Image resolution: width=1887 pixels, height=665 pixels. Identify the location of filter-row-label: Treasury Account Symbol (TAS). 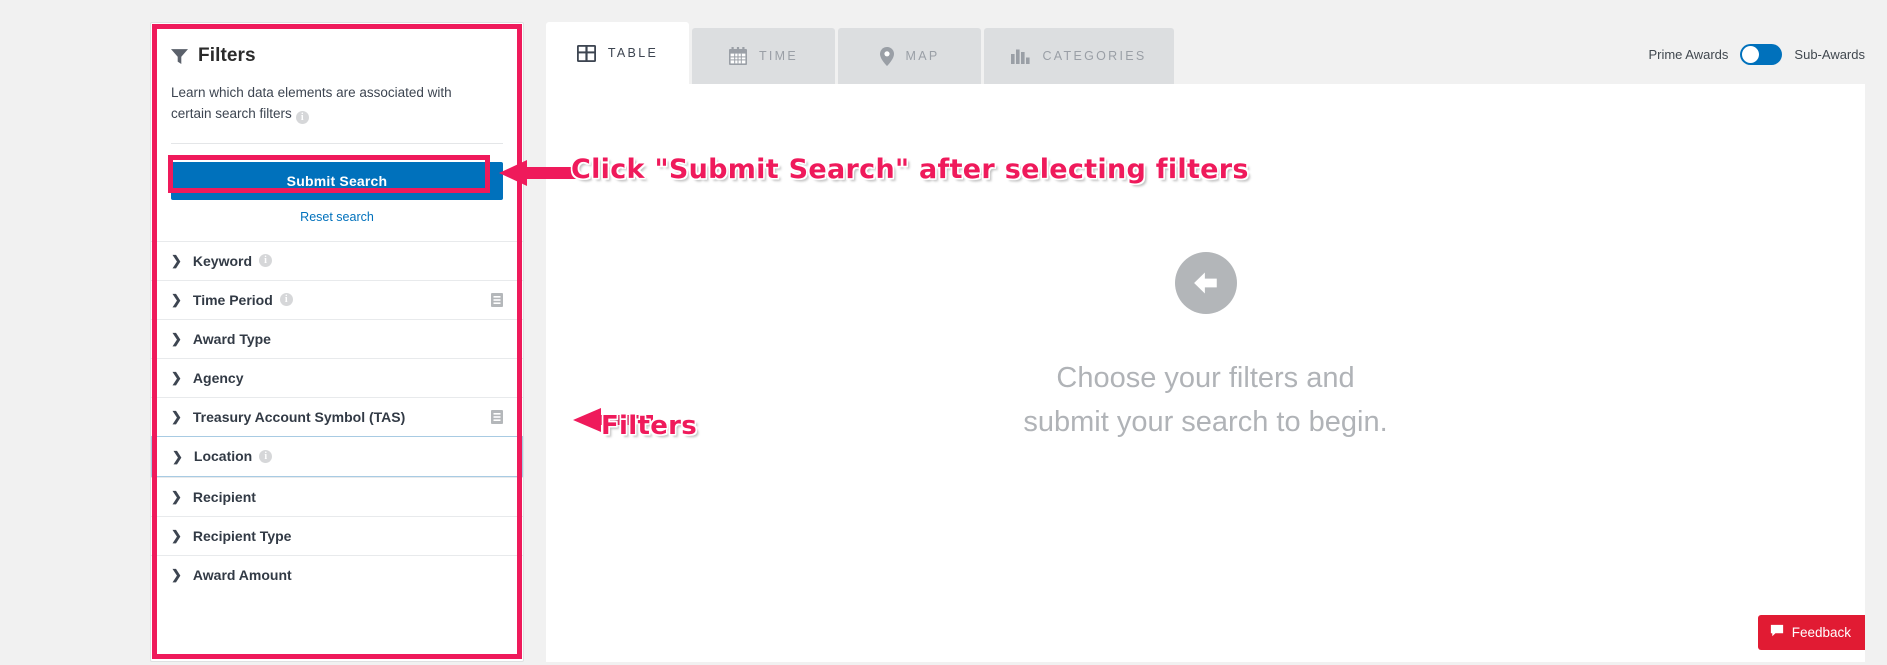
(299, 416).